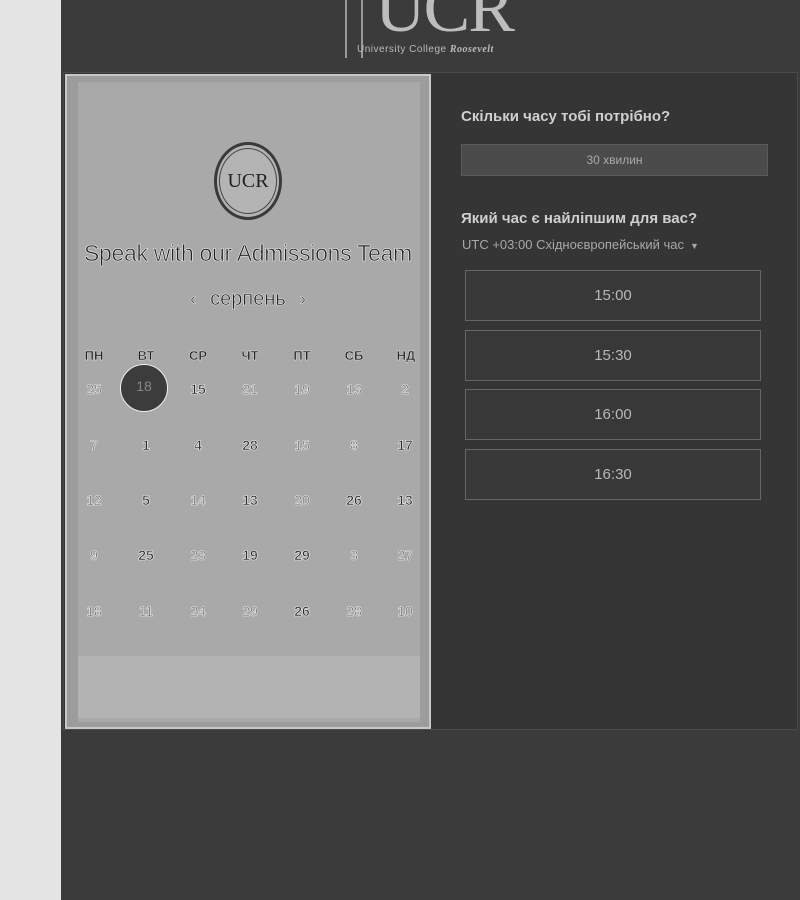 This screenshot has width=800, height=900. I want to click on weekday-wed: СР, so click(198, 355).